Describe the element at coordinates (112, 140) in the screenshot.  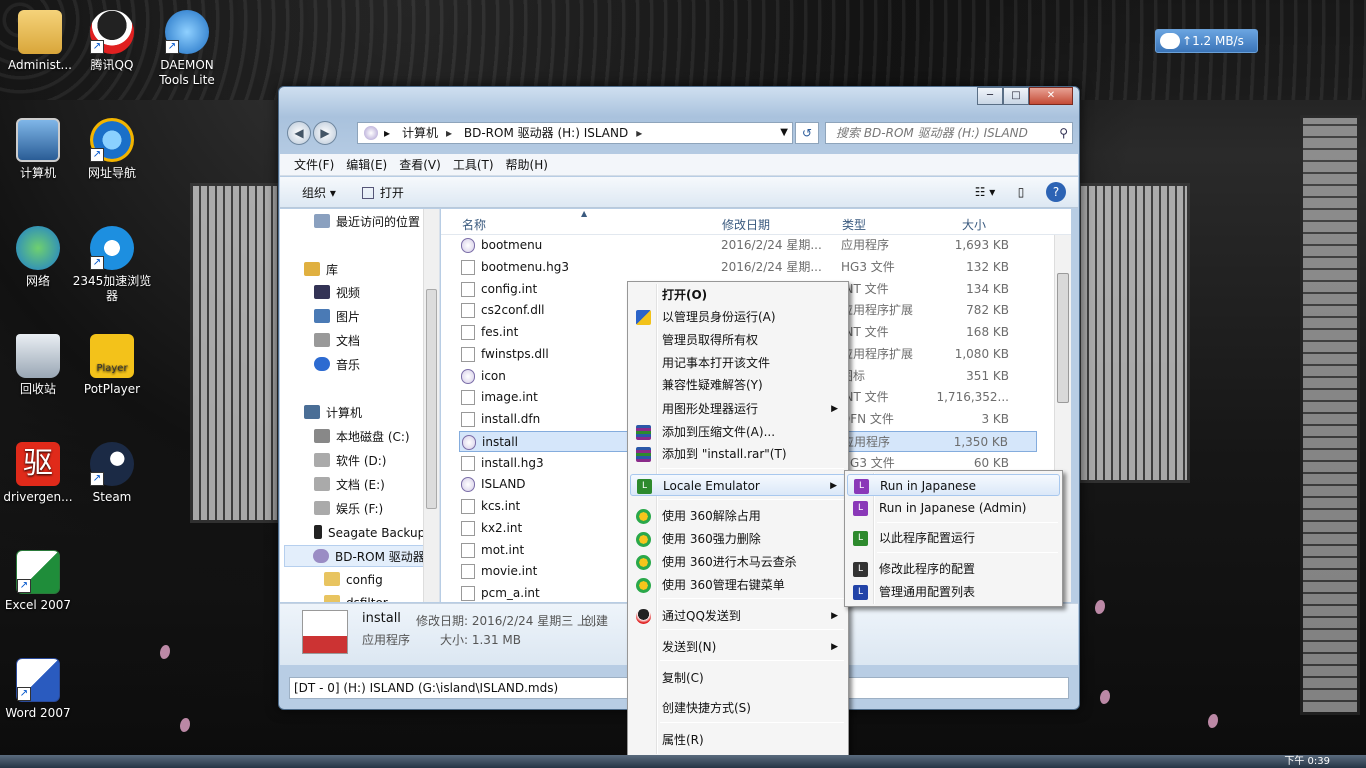
I see `ie-icon: ↗` at that location.